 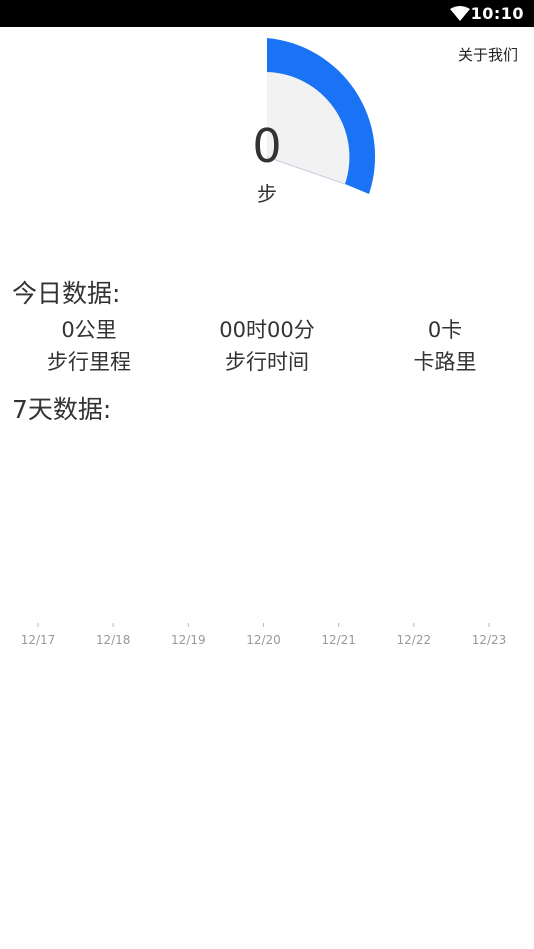 What do you see at coordinates (267, 146) in the screenshot?
I see `step-count: 0` at bounding box center [267, 146].